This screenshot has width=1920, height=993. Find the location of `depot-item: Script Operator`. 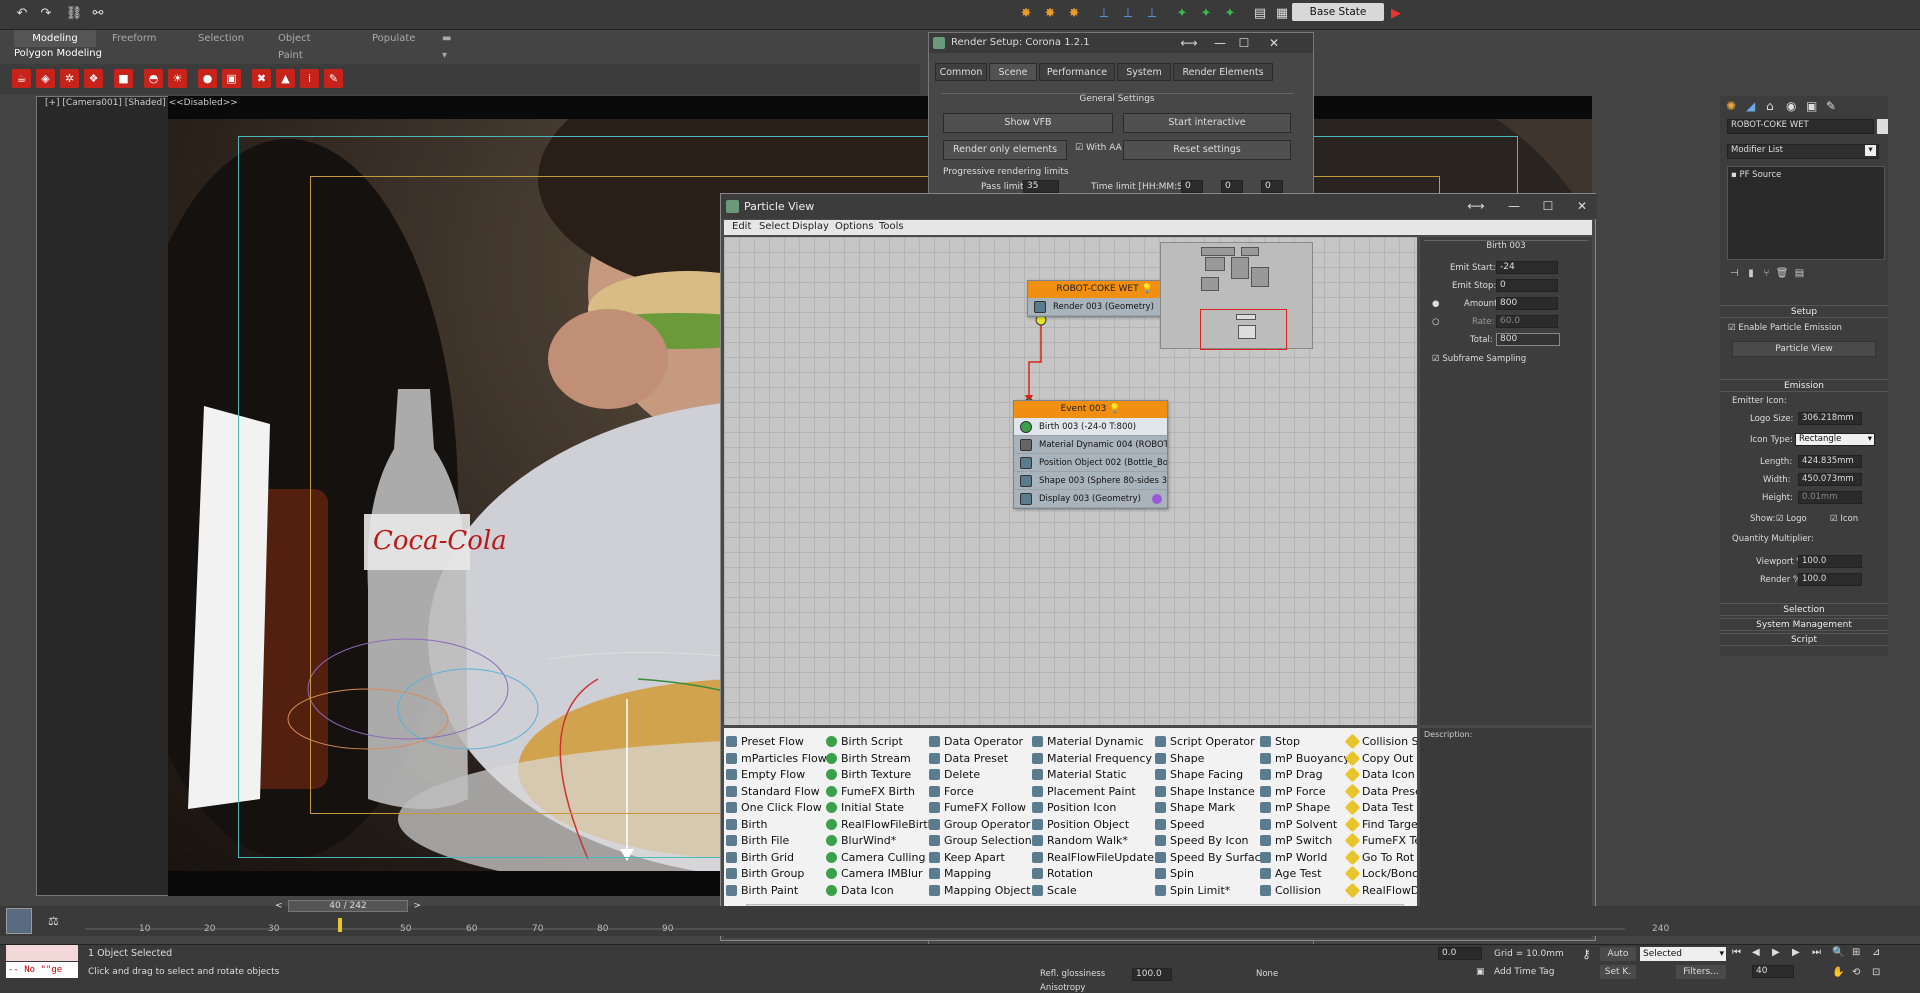

depot-item: Script Operator is located at coordinates (1204, 741).